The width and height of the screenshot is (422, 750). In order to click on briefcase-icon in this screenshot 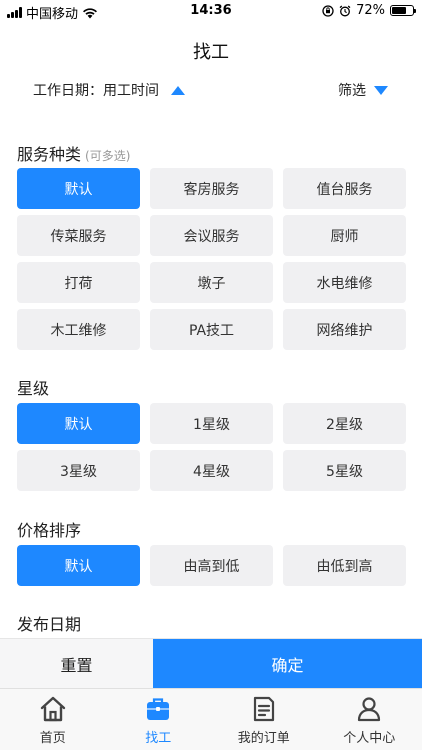, I will do `click(158, 709)`.